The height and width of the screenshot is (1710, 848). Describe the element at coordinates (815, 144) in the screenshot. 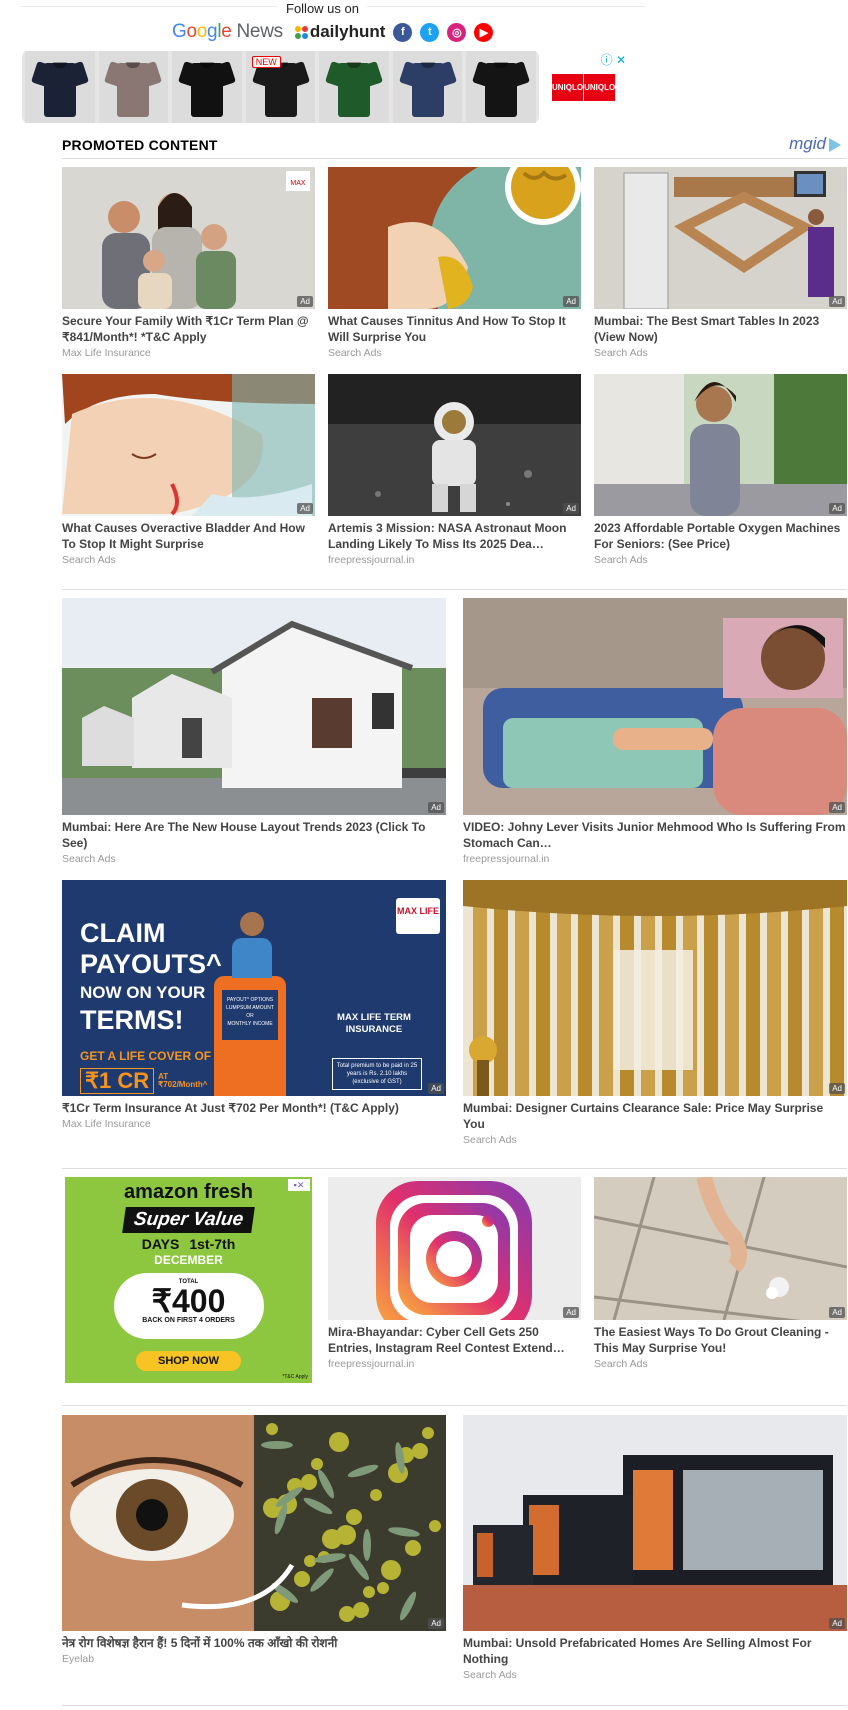

I see `mgid-logo: mgid` at that location.